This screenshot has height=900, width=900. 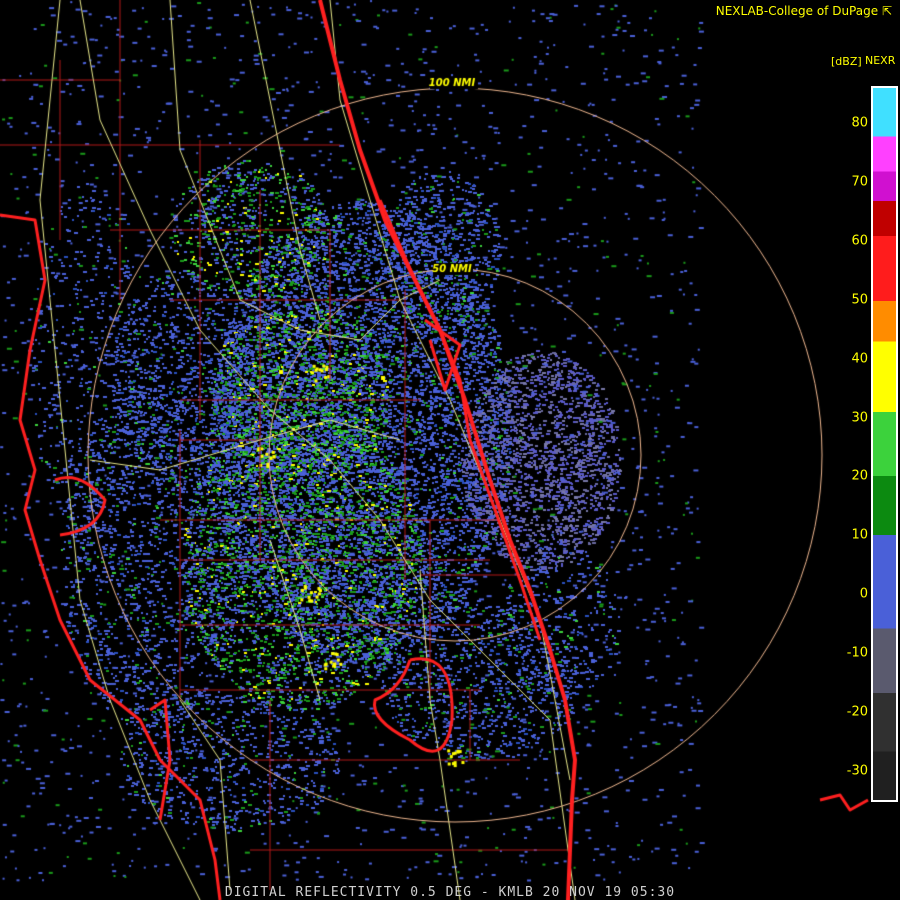 What do you see at coordinates (859, 123) in the screenshot?
I see `scale-tick-label: 80` at bounding box center [859, 123].